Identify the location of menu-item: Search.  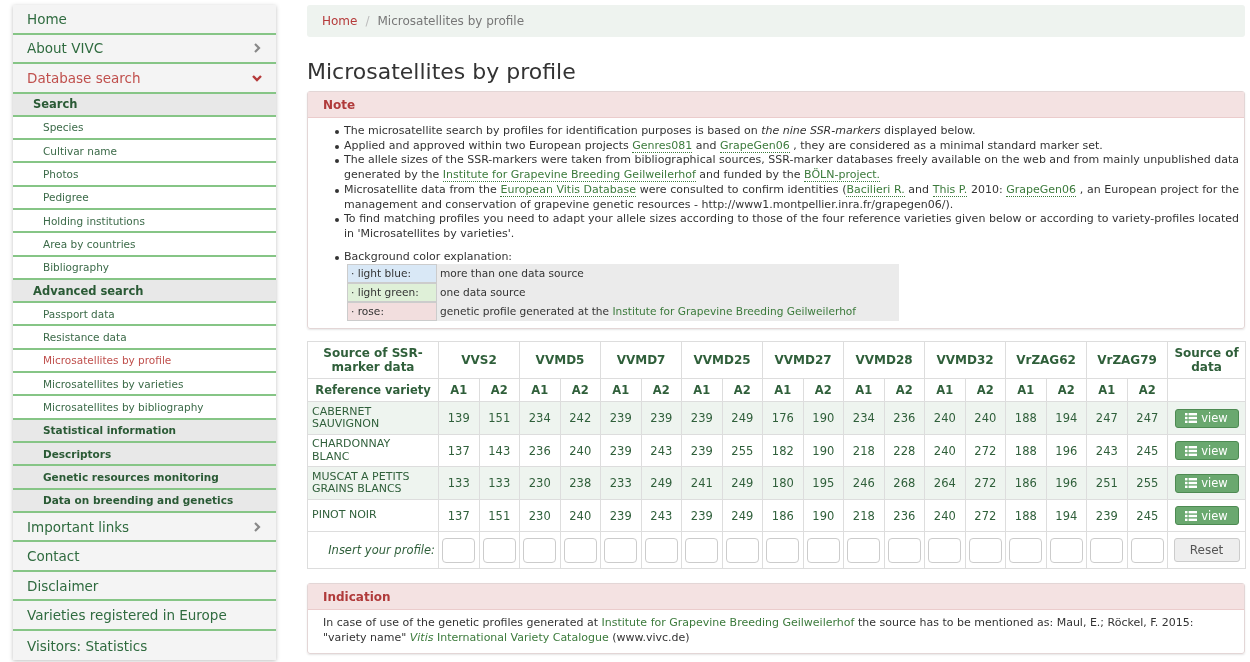
(144, 105).